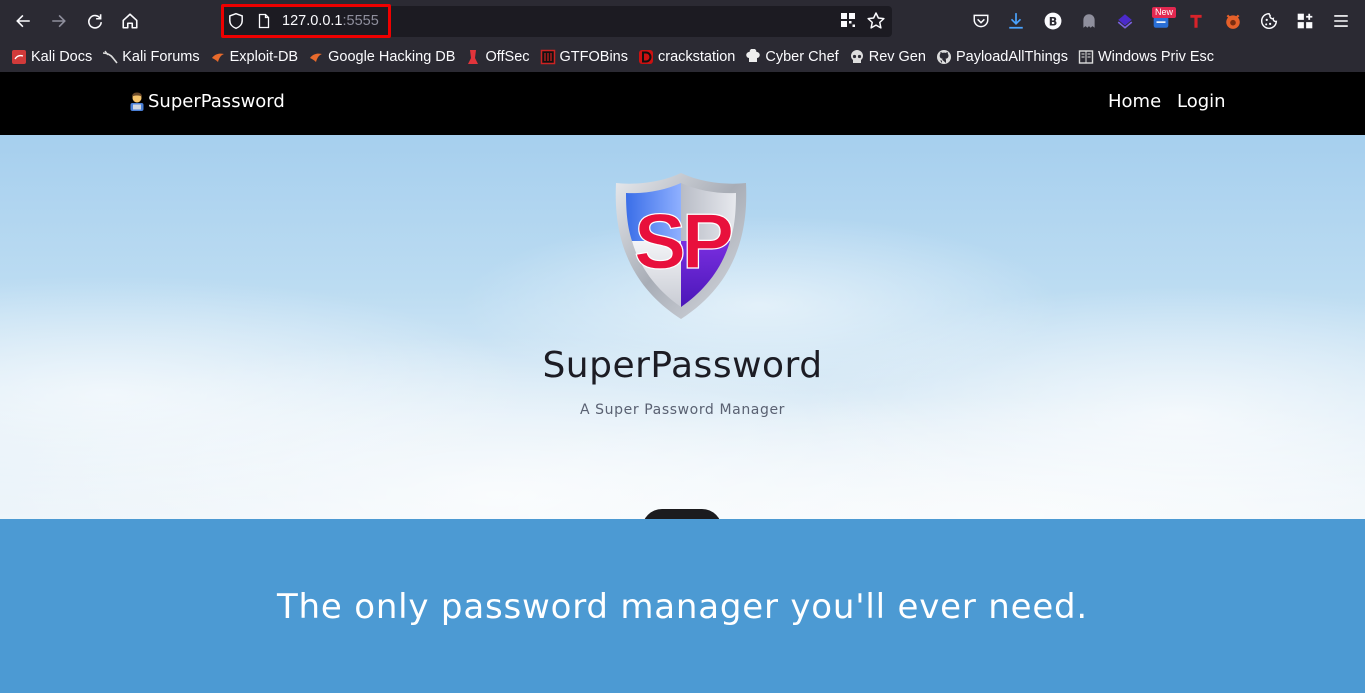 This screenshot has width=1365, height=693. What do you see at coordinates (1125, 21) in the screenshot?
I see `wappalyzer-icon` at bounding box center [1125, 21].